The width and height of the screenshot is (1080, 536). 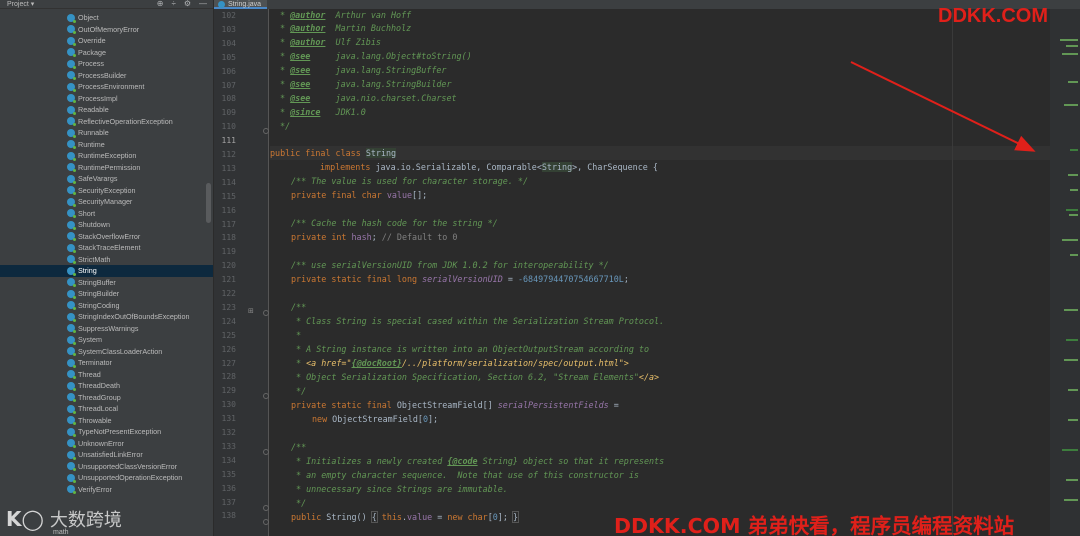 What do you see at coordinates (106, 398) in the screenshot?
I see `tree-item-threadgroup: ThreadGroup` at bounding box center [106, 398].